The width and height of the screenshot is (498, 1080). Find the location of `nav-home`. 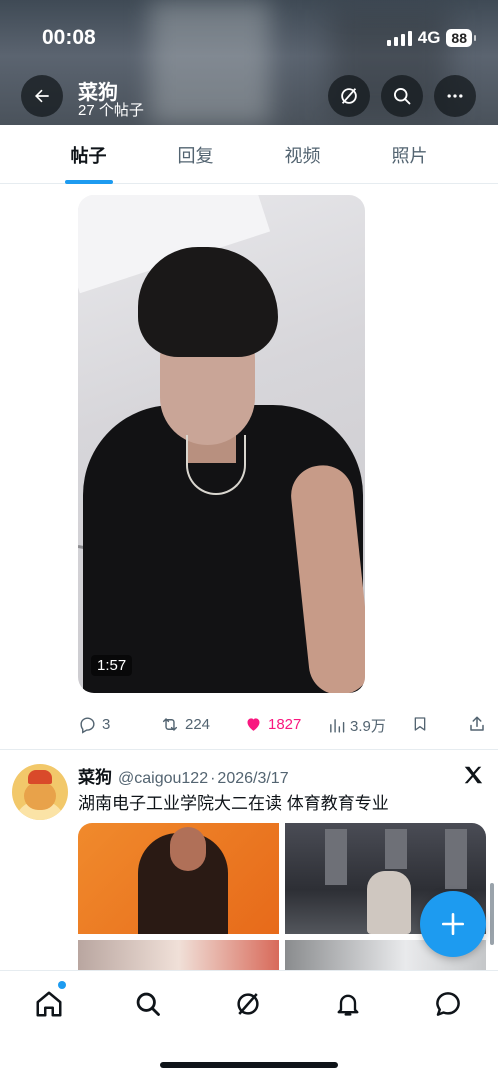

nav-home is located at coordinates (49, 1004).